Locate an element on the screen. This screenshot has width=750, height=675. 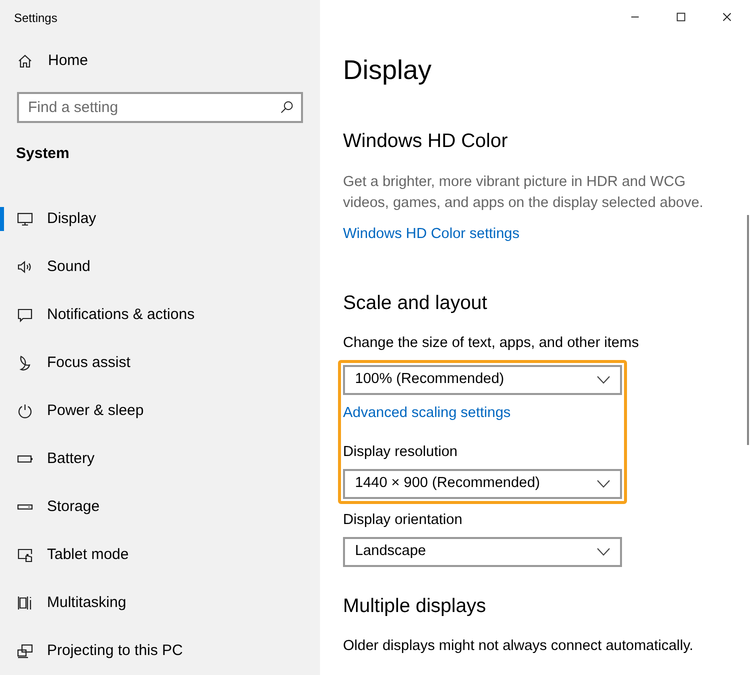
windows-stack-icon is located at coordinates (25, 603).